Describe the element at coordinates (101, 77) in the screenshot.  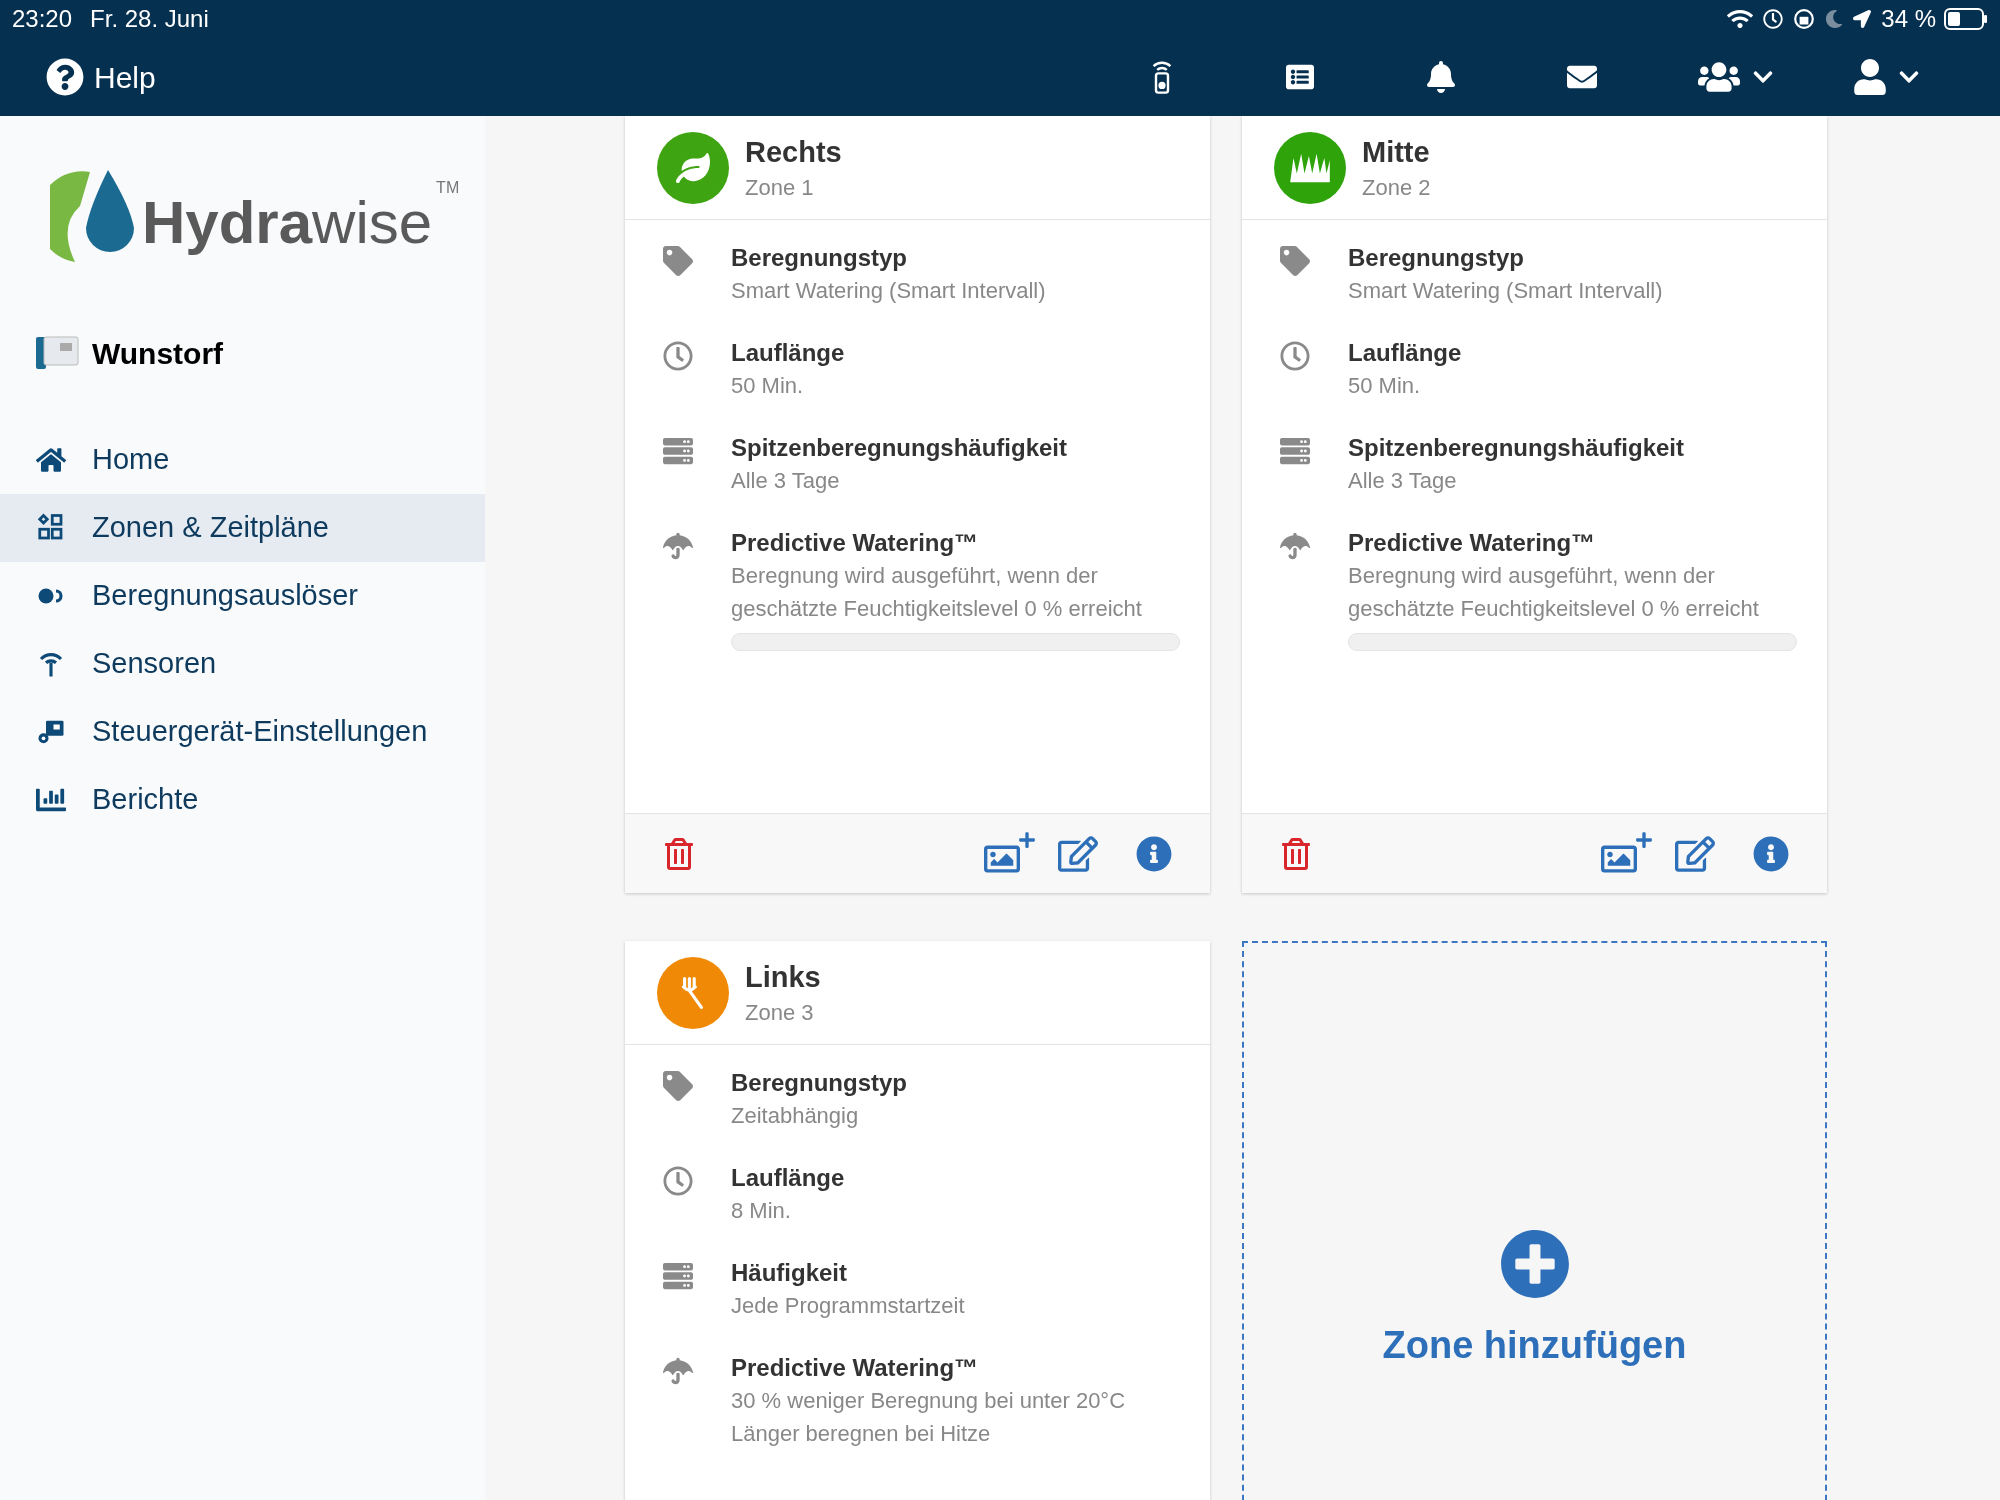
I see `help-button: Help` at that location.